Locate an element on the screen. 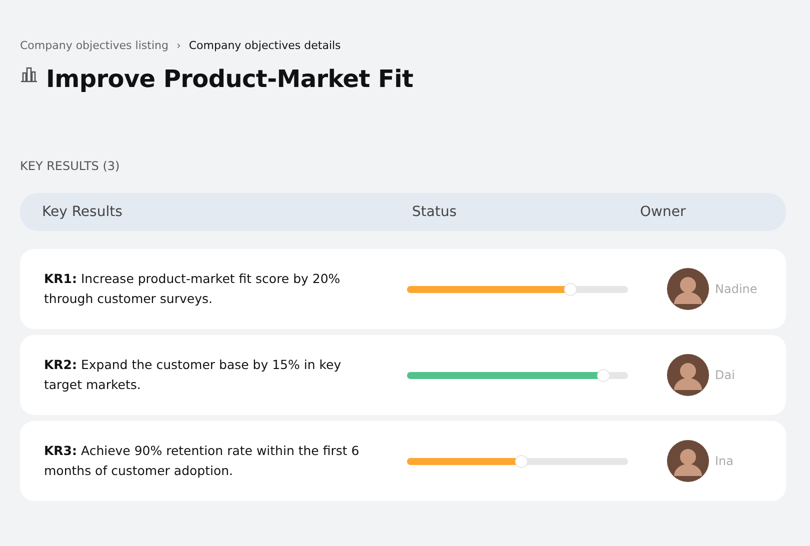  key-result-text: KR3: Achieve 90% retention rate within the first 6 months of customer adoption. is located at coordinates (202, 461).